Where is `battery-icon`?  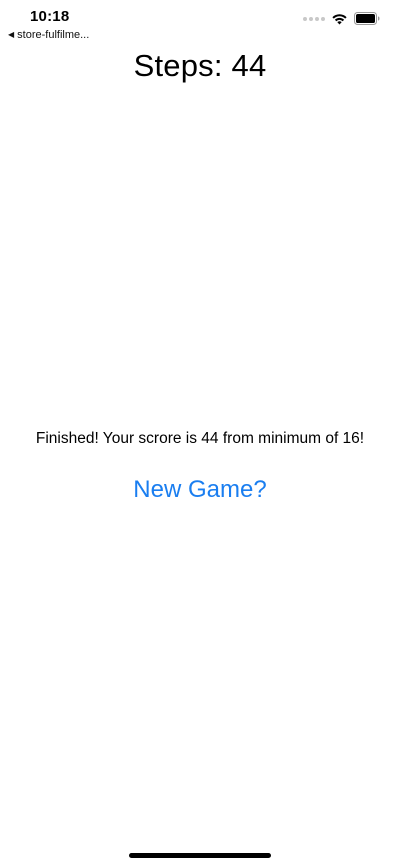 battery-icon is located at coordinates (367, 18).